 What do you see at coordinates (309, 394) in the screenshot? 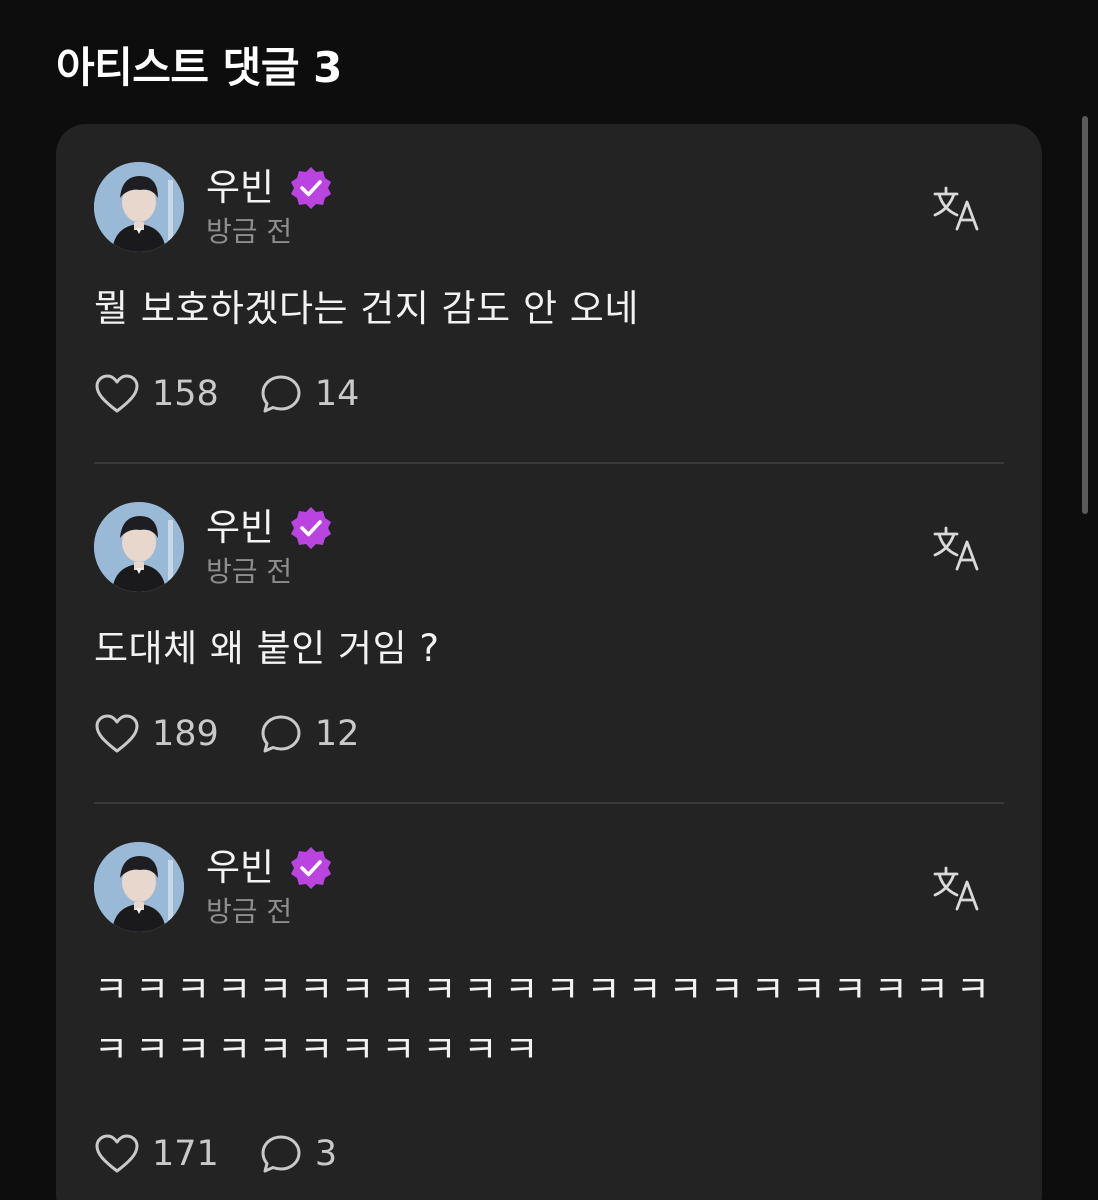
I see `reply-button: 14` at bounding box center [309, 394].